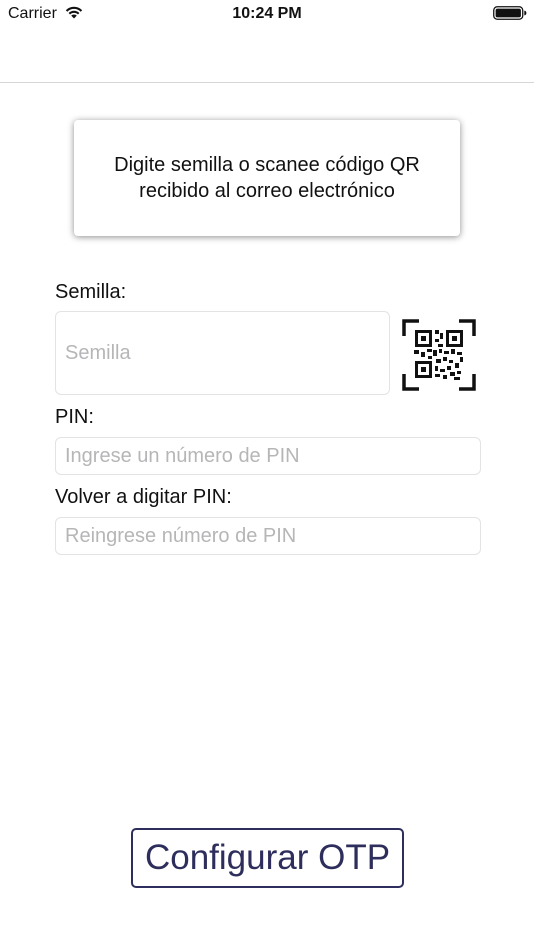 The width and height of the screenshot is (534, 950). Describe the element at coordinates (74, 417) in the screenshot. I see `pin-label: PIN:` at that location.